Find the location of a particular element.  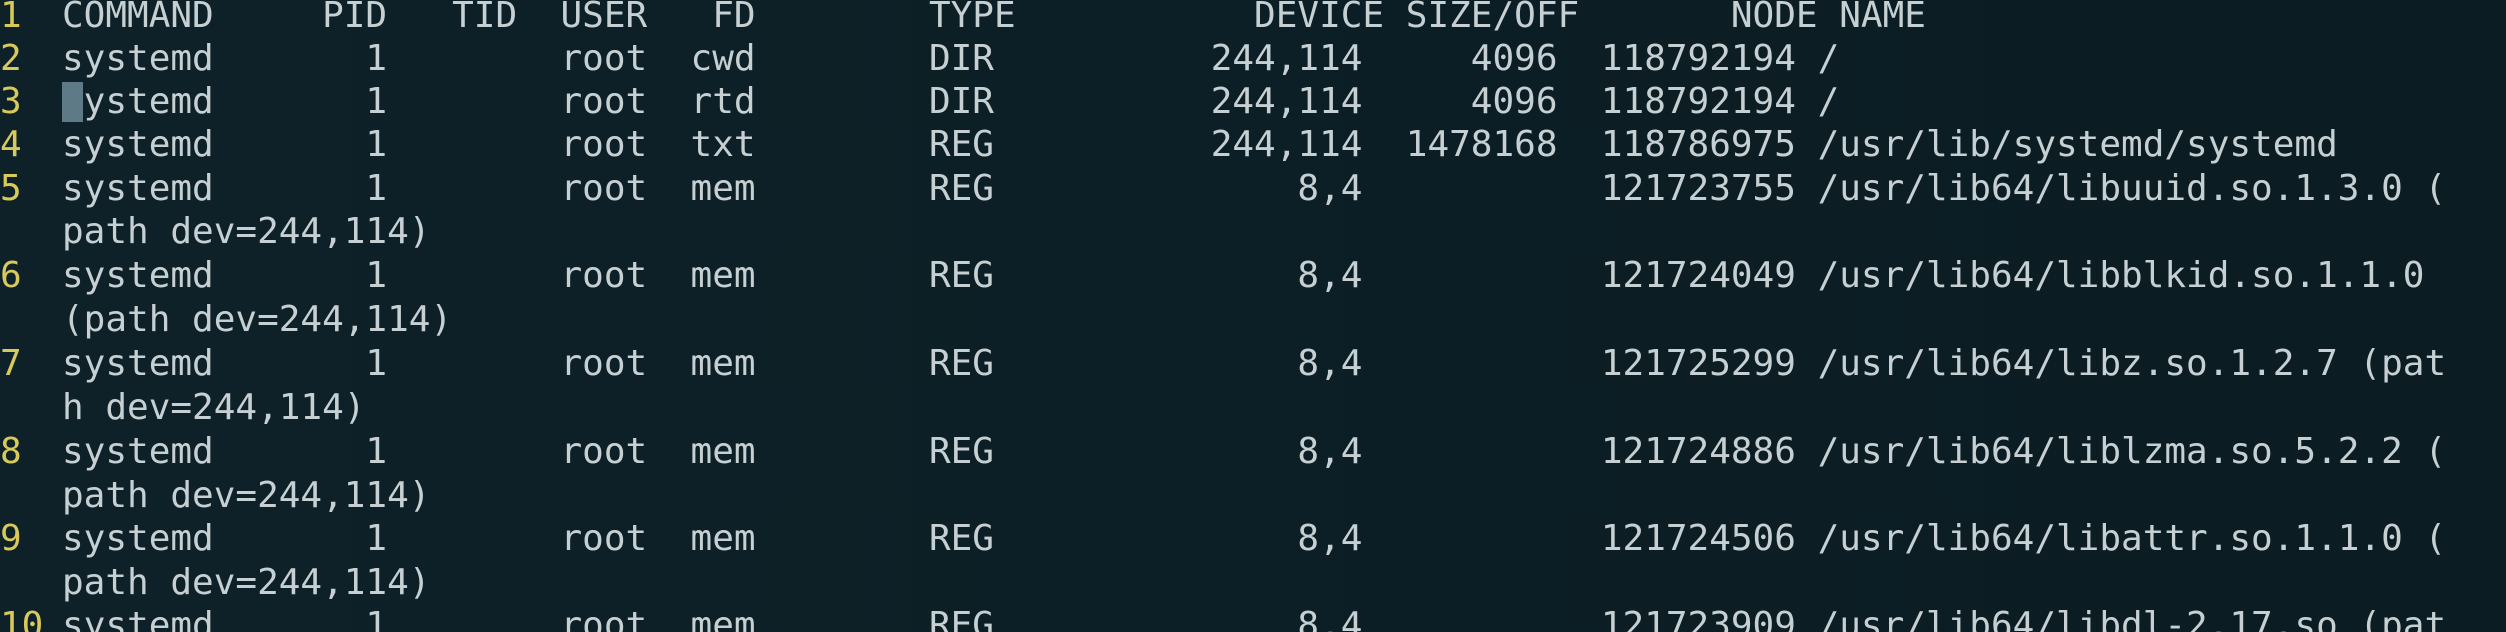

line-number: 8 is located at coordinates (11, 451).